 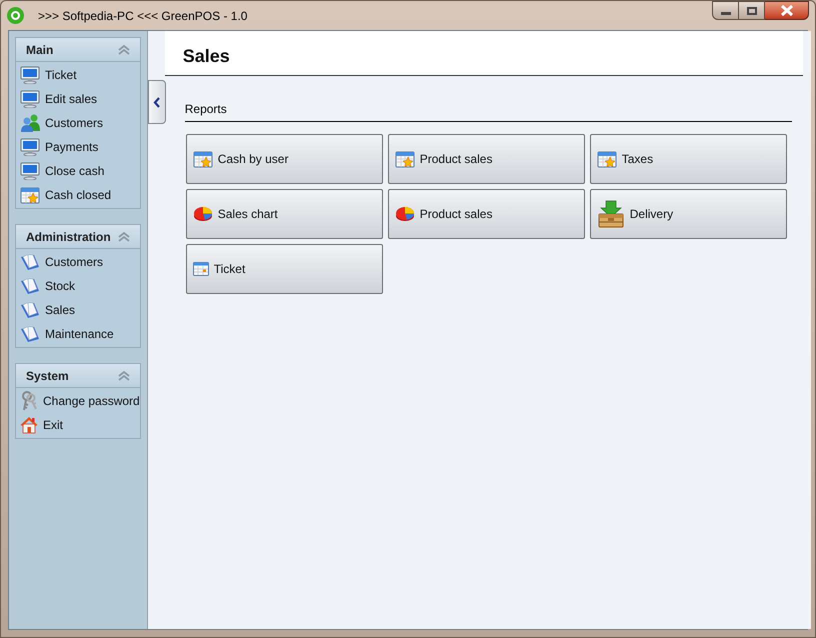 I want to click on section-title: Administration, so click(x=68, y=237).